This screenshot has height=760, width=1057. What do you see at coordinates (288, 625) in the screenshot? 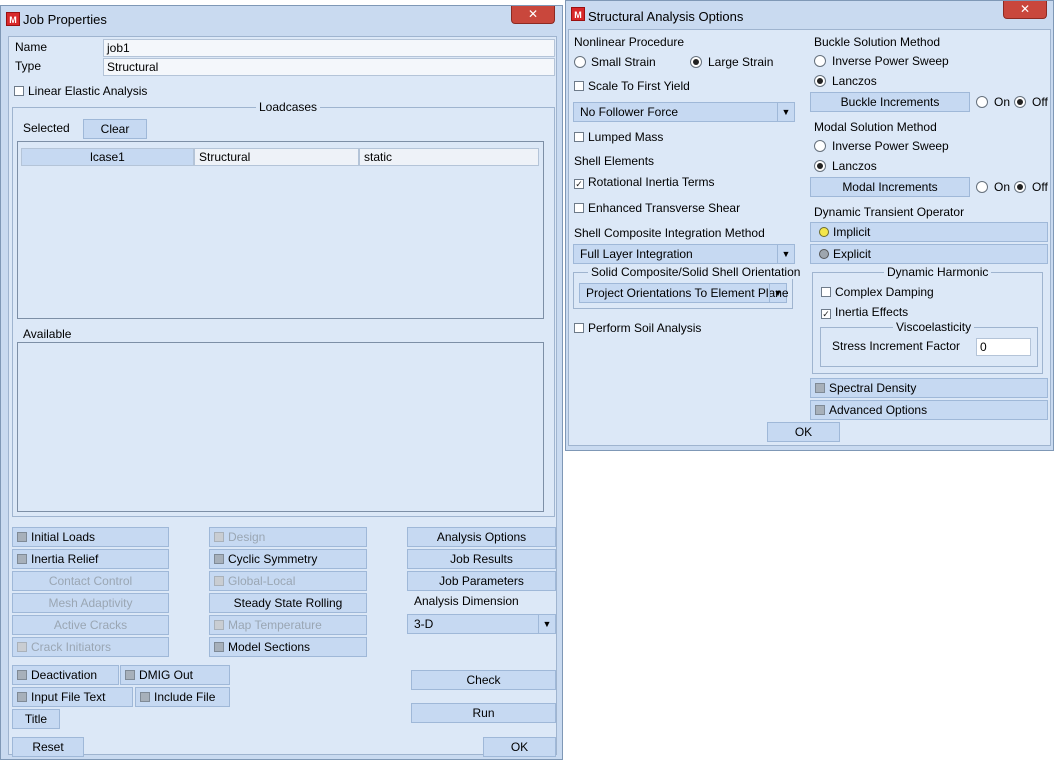
I see `map-temperature-button: Map Temperature` at bounding box center [288, 625].